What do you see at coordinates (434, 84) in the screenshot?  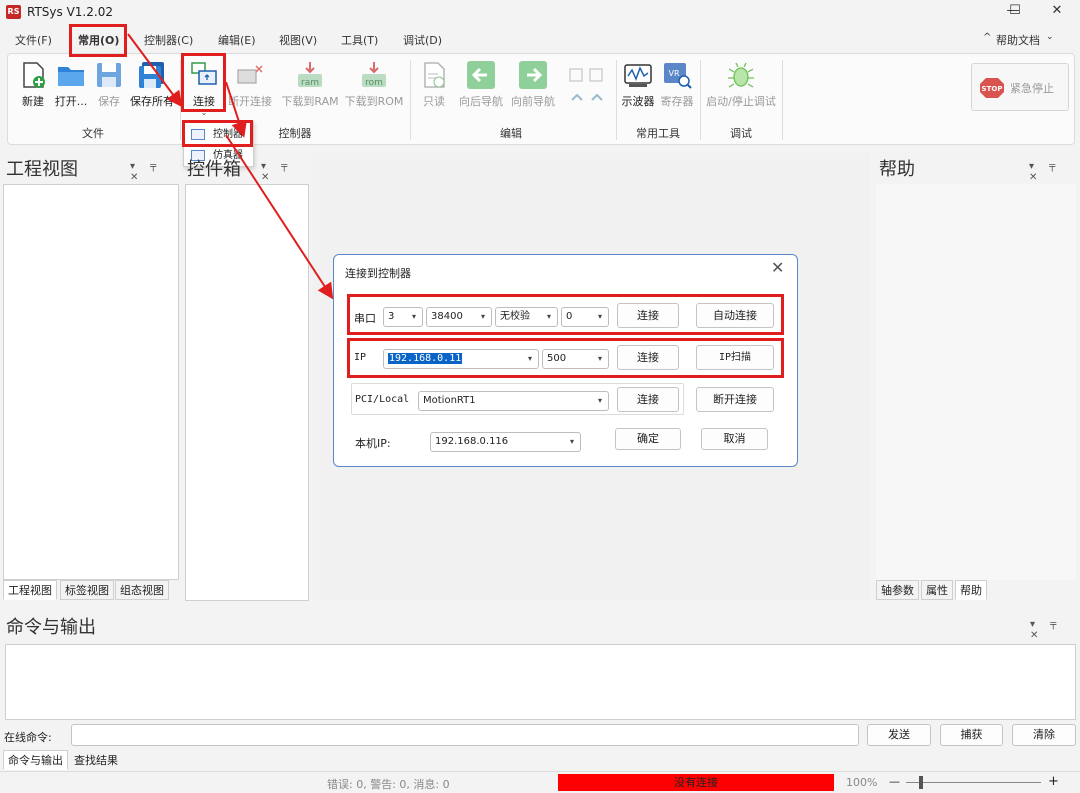 I see `readonly-button: 只读` at bounding box center [434, 84].